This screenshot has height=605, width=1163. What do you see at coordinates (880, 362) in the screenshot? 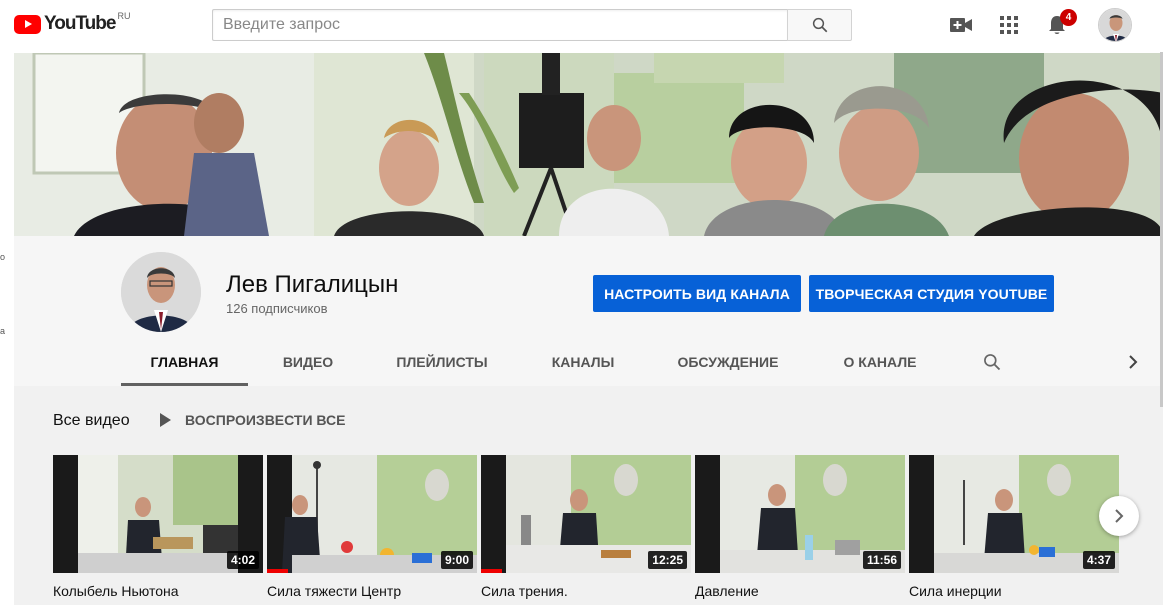
I see `tab-about: О канале` at bounding box center [880, 362].